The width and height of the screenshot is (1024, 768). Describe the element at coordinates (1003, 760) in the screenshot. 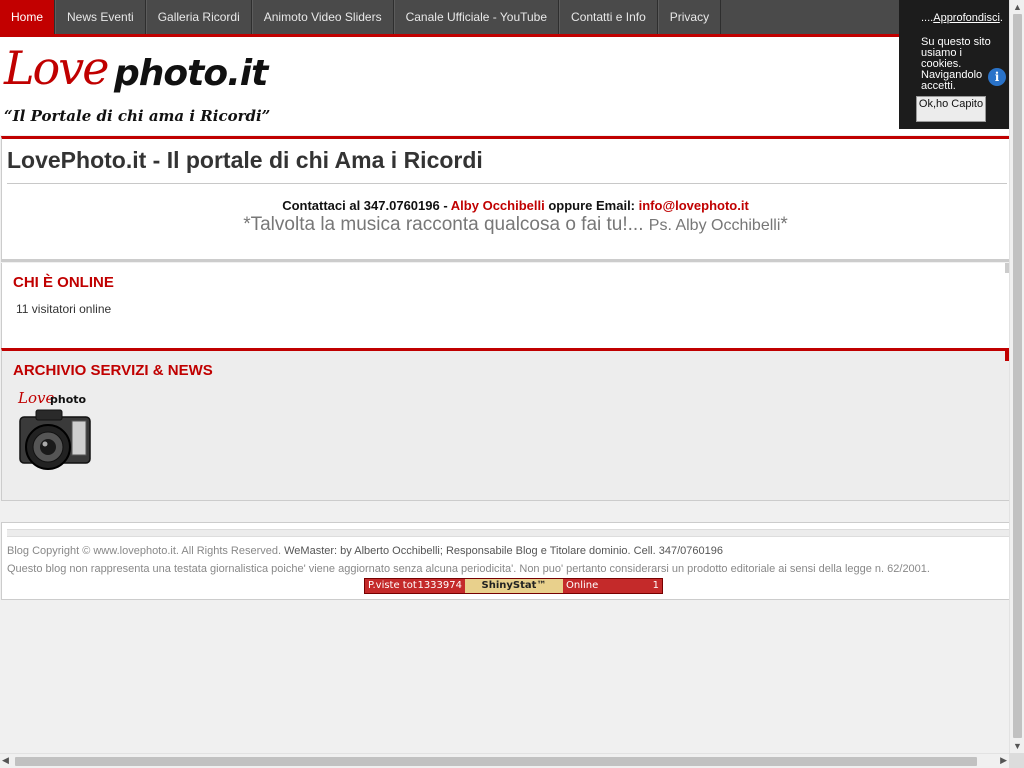

I see `scroll-right-icon: ▶` at that location.